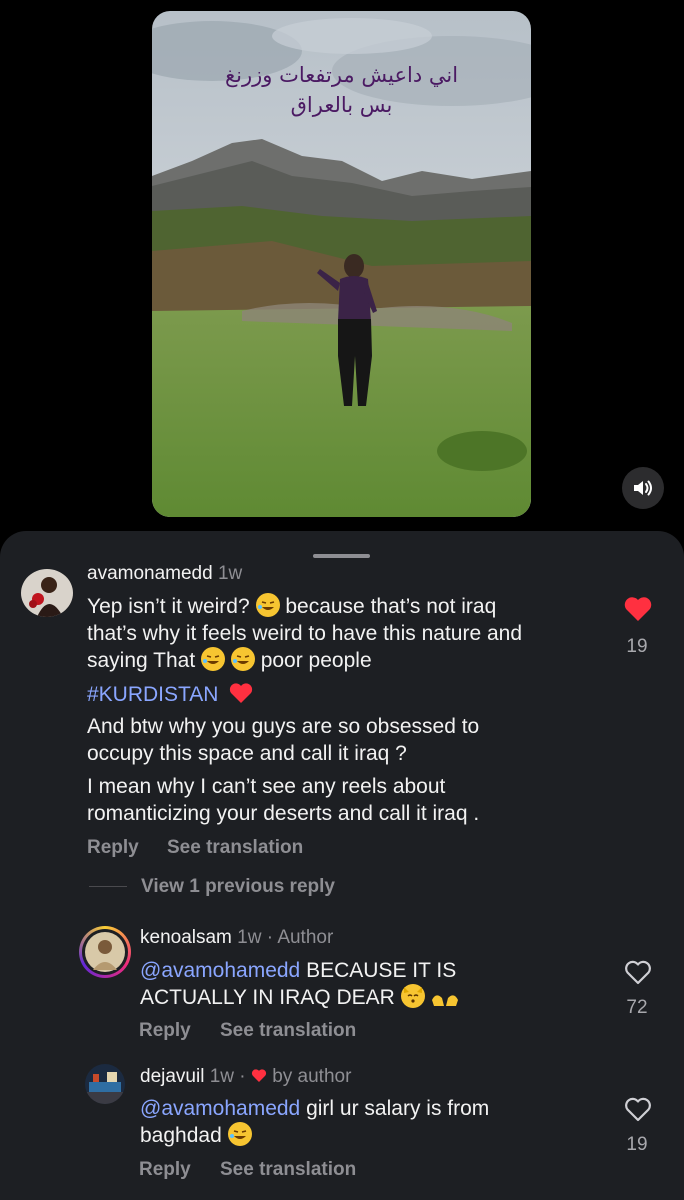 This screenshot has width=684, height=1200. What do you see at coordinates (283, 726) in the screenshot?
I see `comment-text-line: And btw why you guys are so obsessed to` at bounding box center [283, 726].